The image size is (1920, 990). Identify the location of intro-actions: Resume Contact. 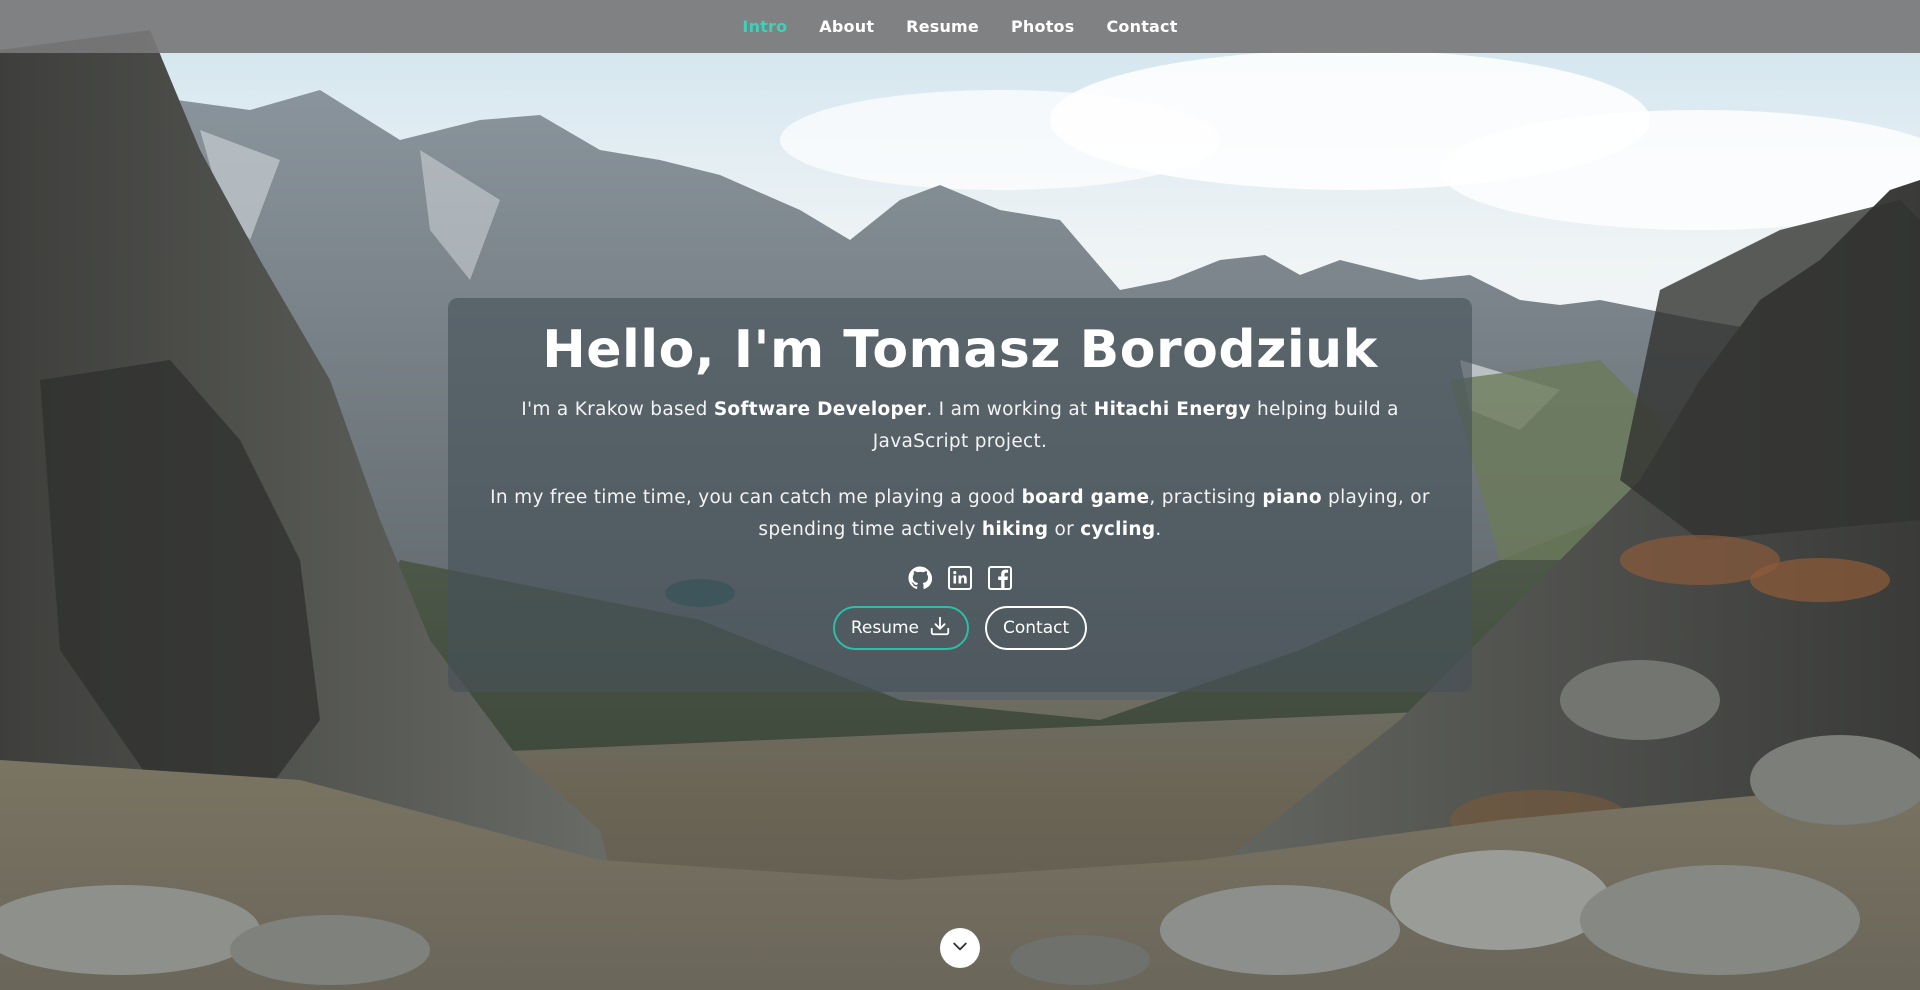
(960, 628).